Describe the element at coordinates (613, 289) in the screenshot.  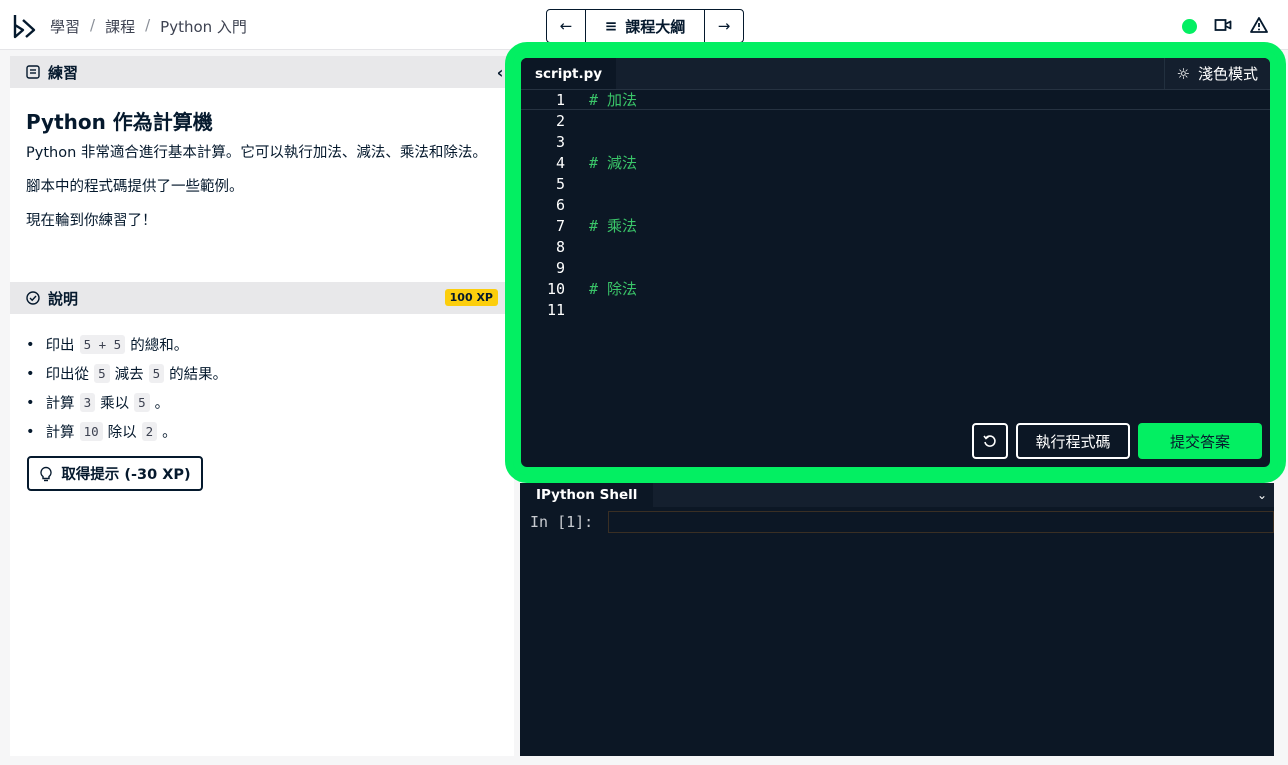
I see `code-comment: # 除法` at that location.